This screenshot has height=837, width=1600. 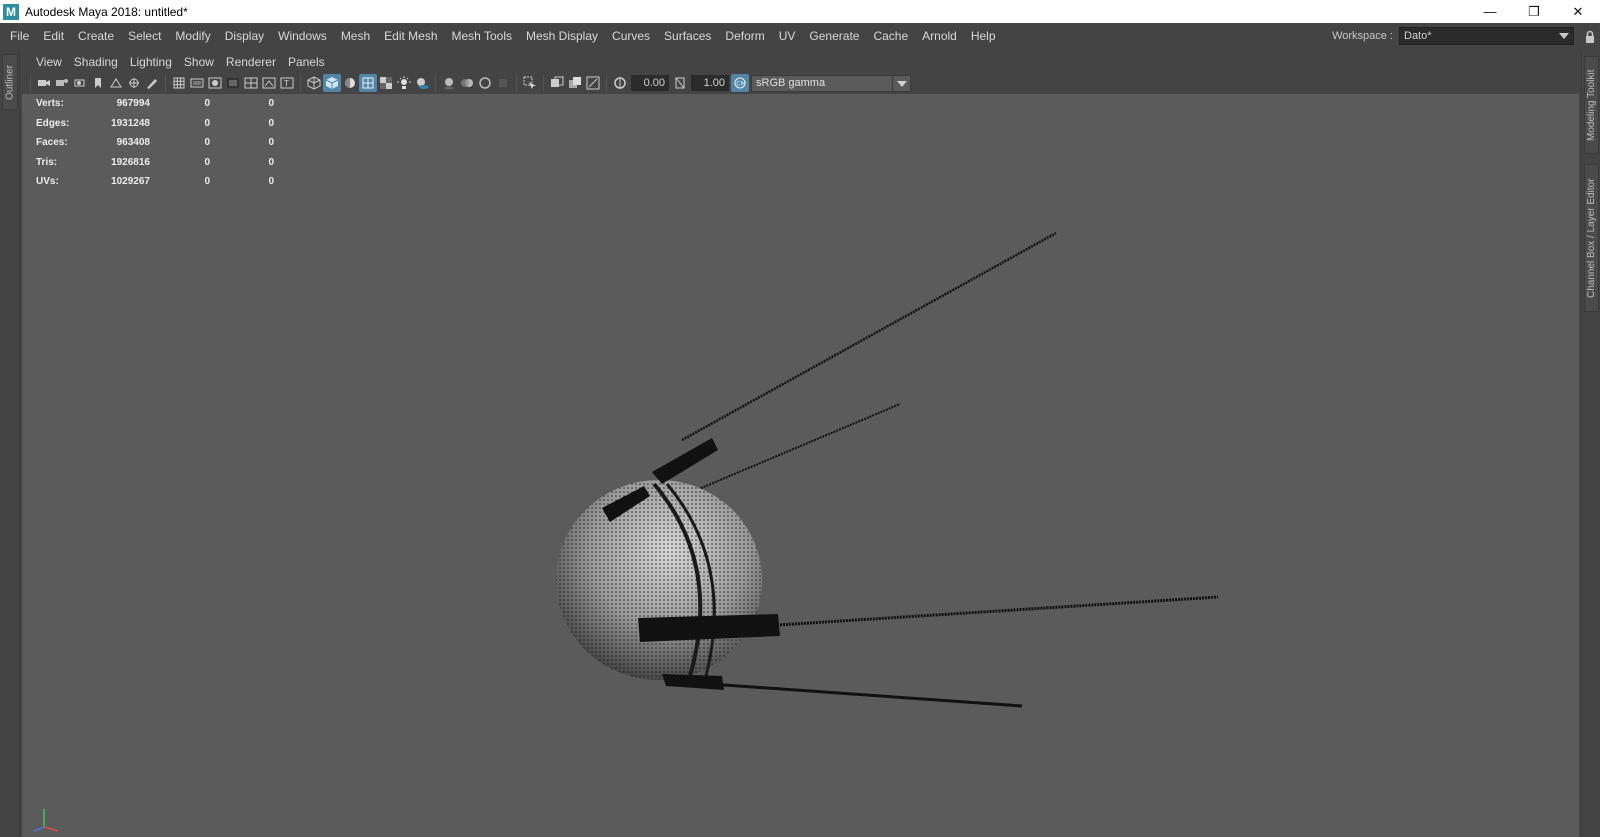 I want to click on restore-button: ❐, so click(x=1534, y=11).